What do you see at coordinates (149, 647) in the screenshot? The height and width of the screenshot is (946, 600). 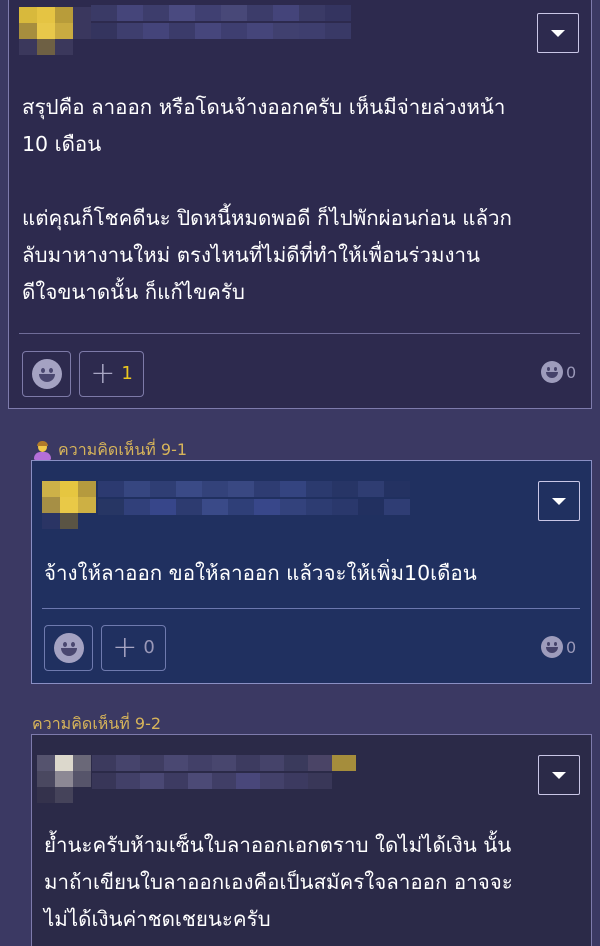 I see `plus-count: 0` at bounding box center [149, 647].